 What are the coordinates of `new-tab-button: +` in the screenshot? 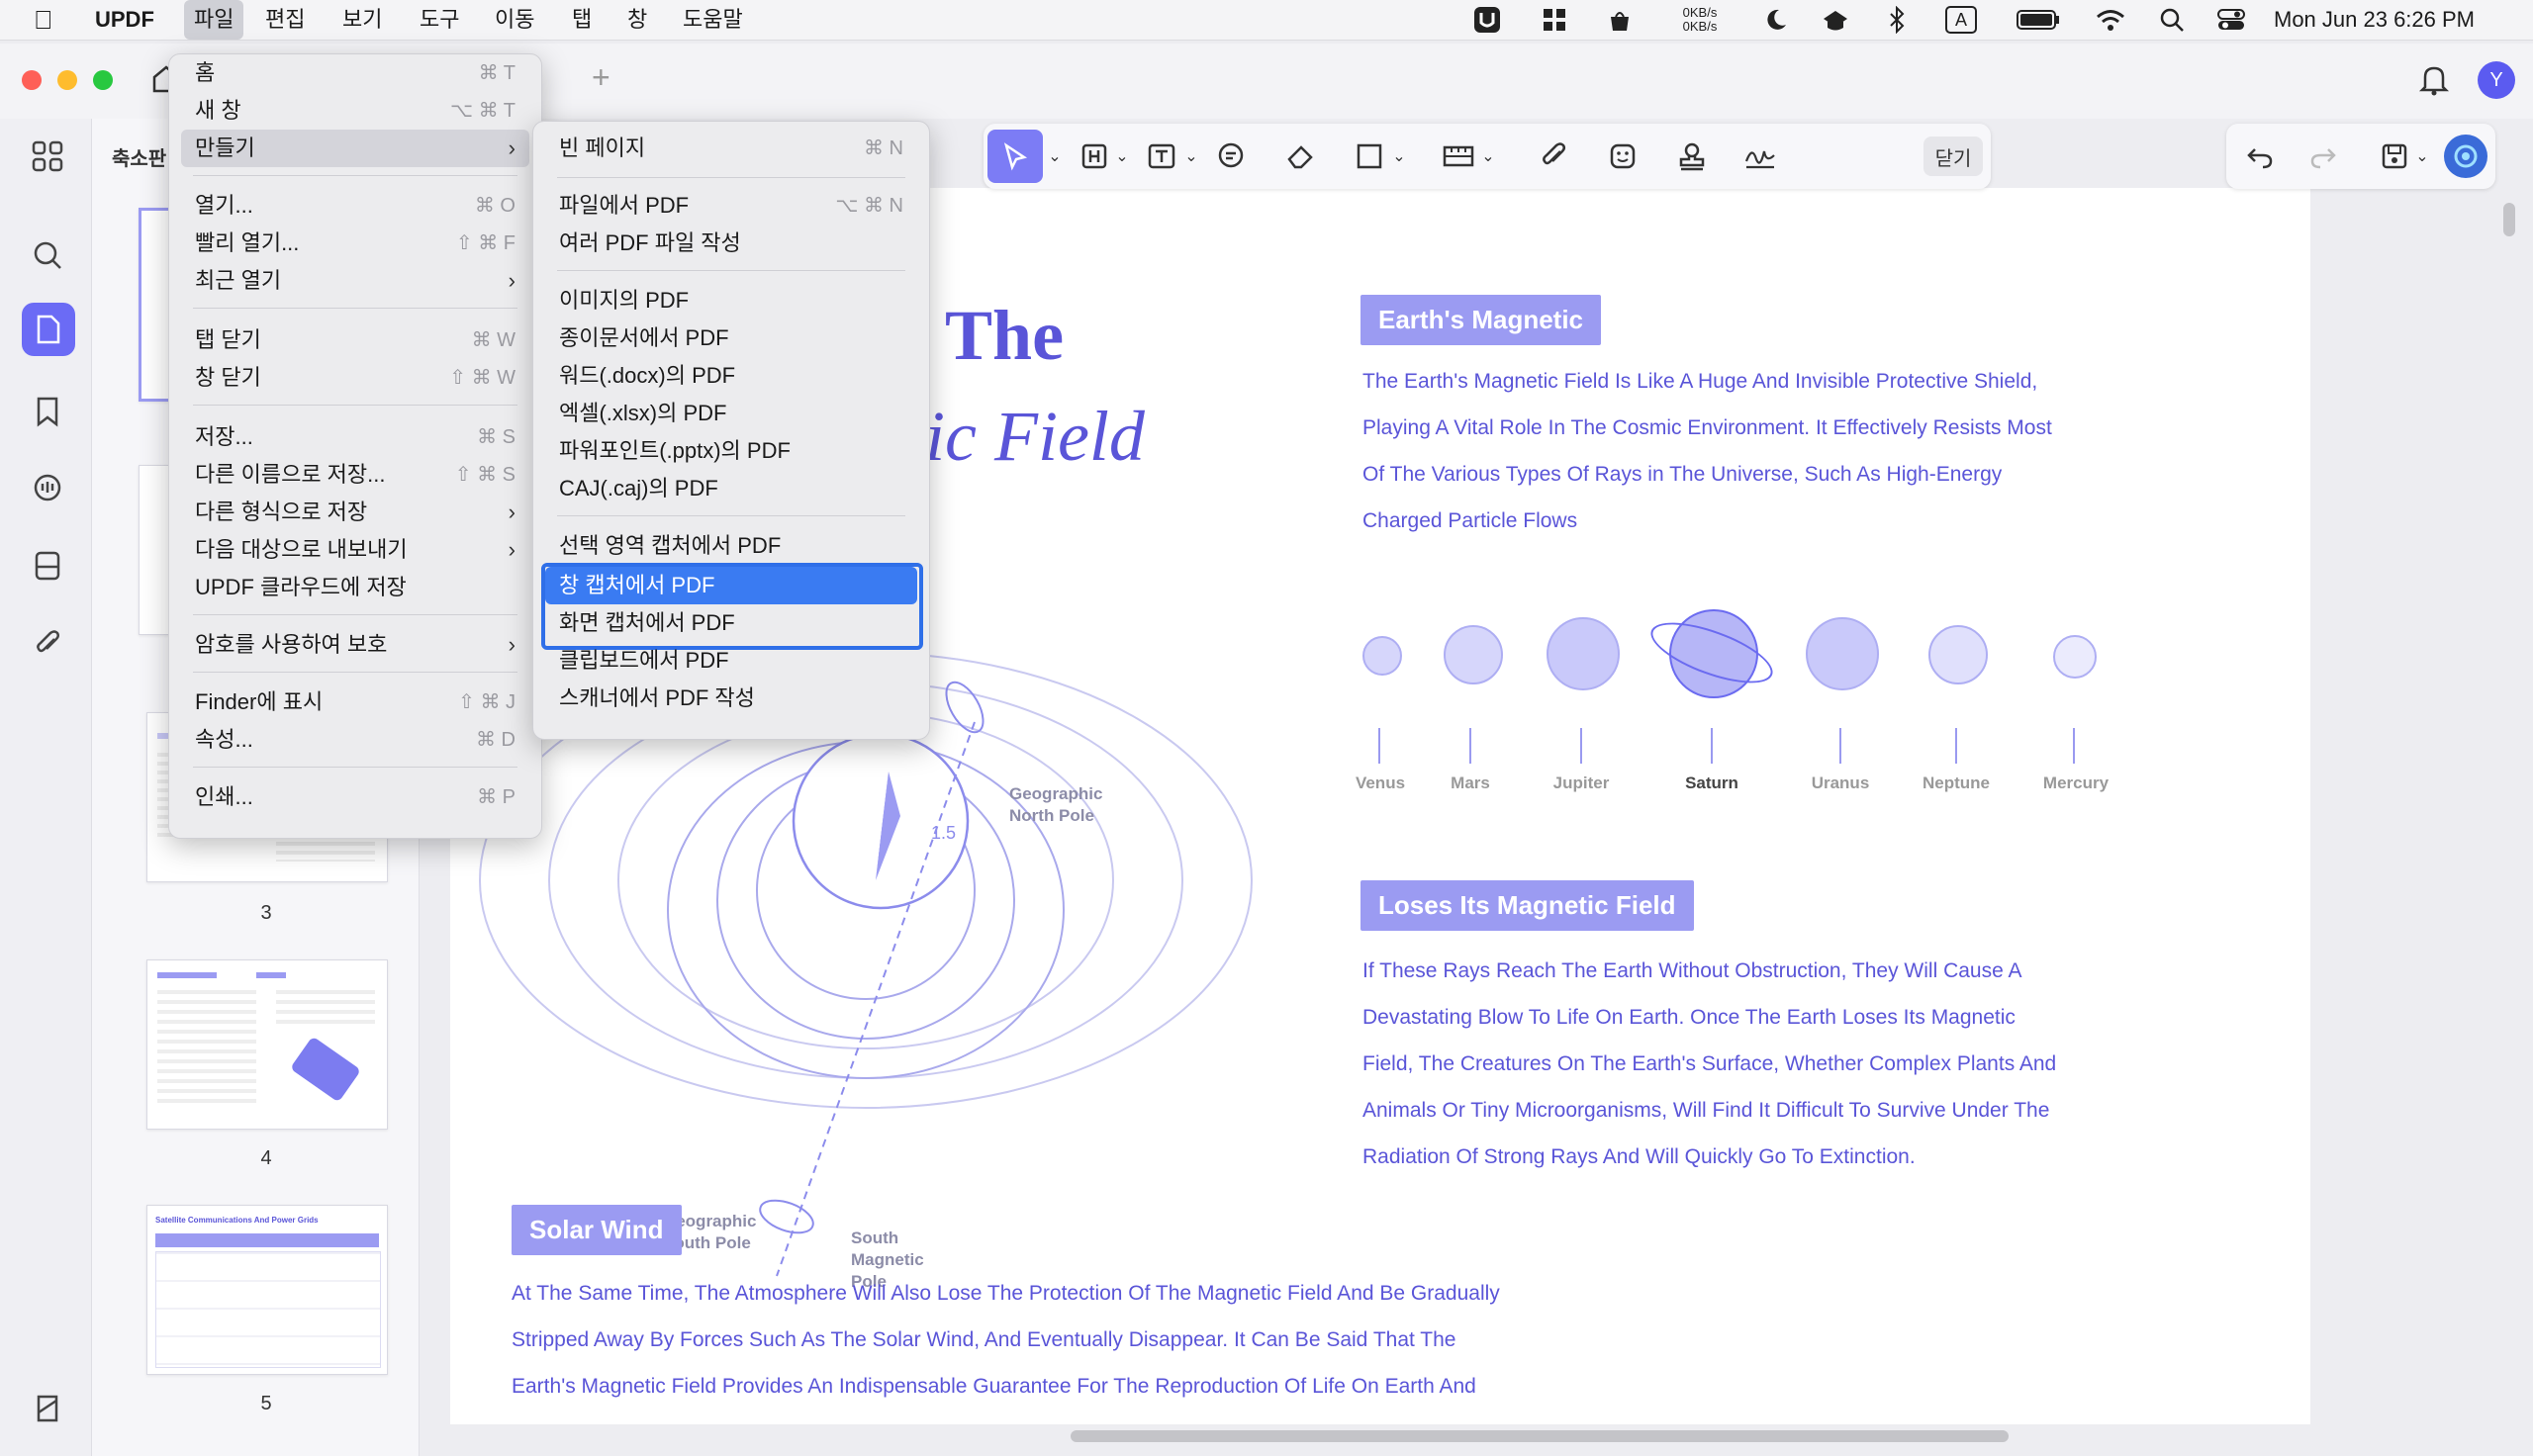 It's located at (601, 77).